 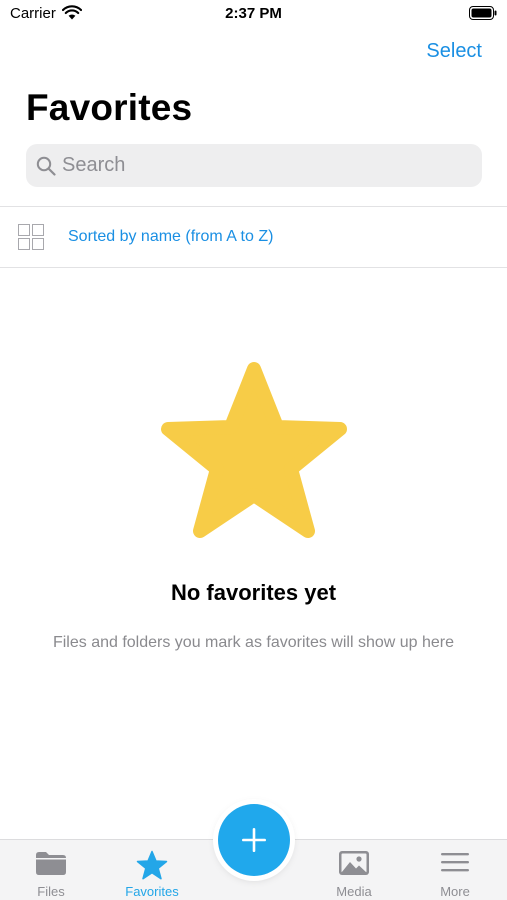 I want to click on tab-more: More, so click(x=455, y=870).